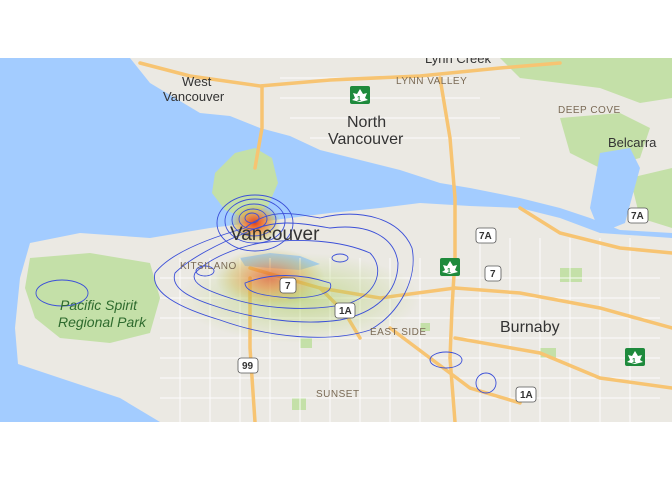 This screenshot has width=672, height=480. What do you see at coordinates (366, 139) in the screenshot?
I see `label-north-vancouver-2: Vancouver` at bounding box center [366, 139].